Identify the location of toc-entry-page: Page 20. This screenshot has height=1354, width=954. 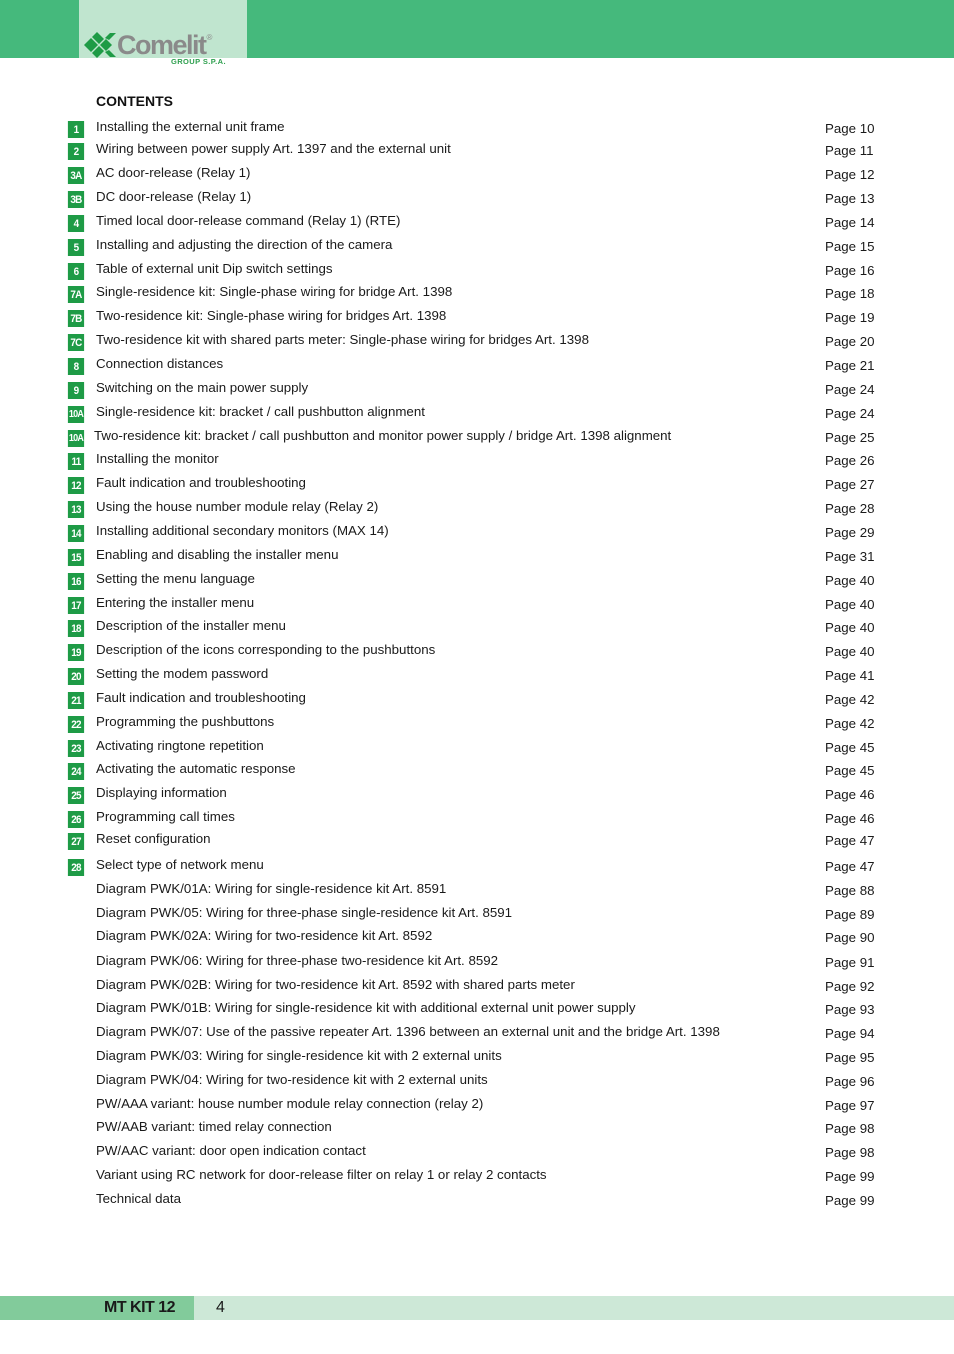
(850, 342).